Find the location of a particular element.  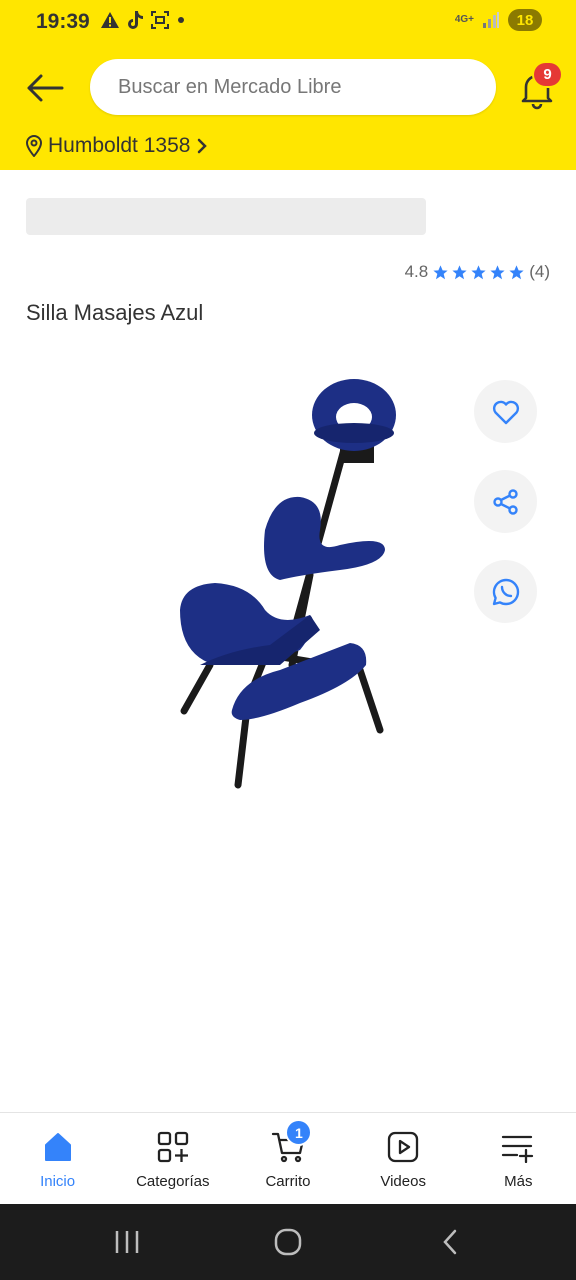

loading-skeleton is located at coordinates (226, 216).